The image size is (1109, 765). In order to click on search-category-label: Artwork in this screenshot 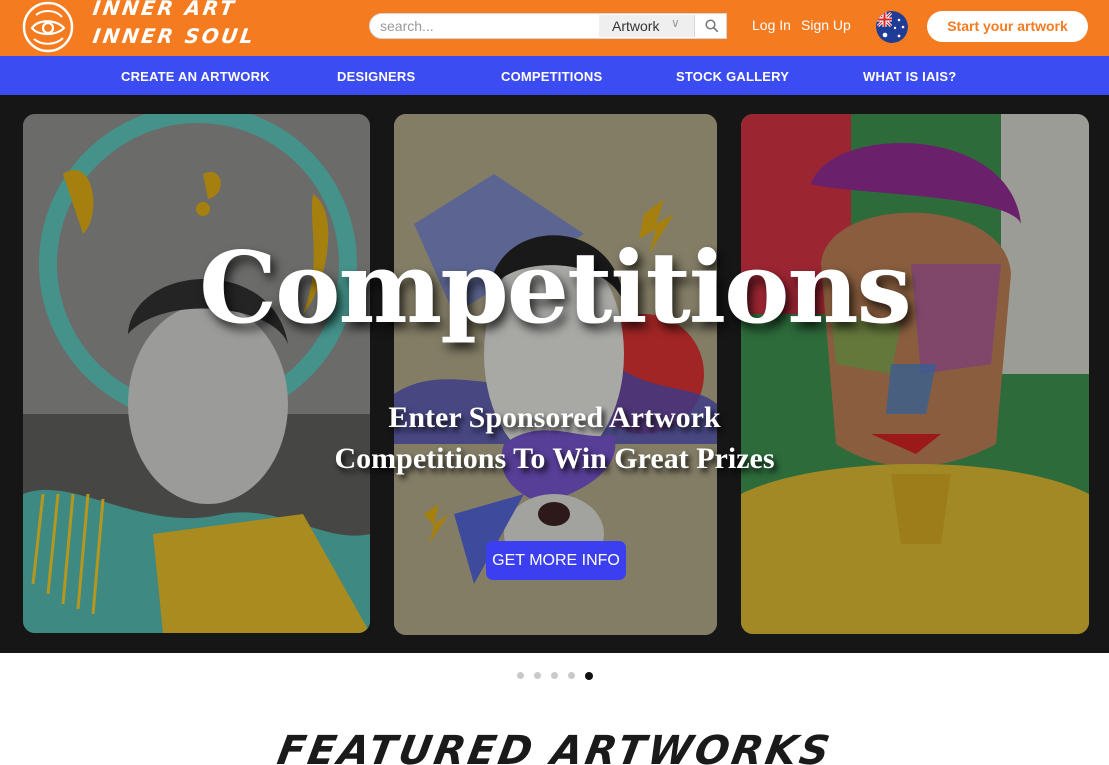, I will do `click(636, 26)`.